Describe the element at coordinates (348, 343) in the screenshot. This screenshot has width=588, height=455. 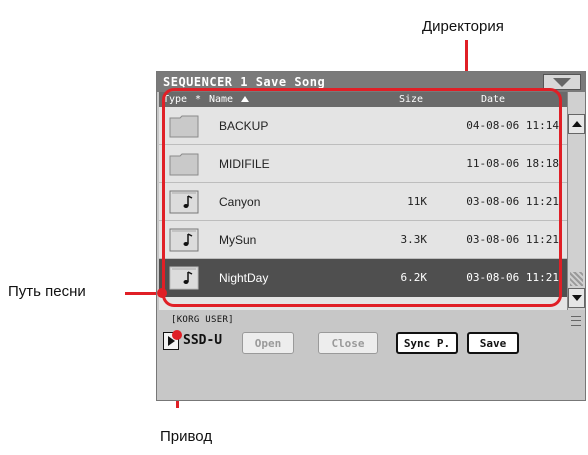
I see `close-button: Close` at that location.